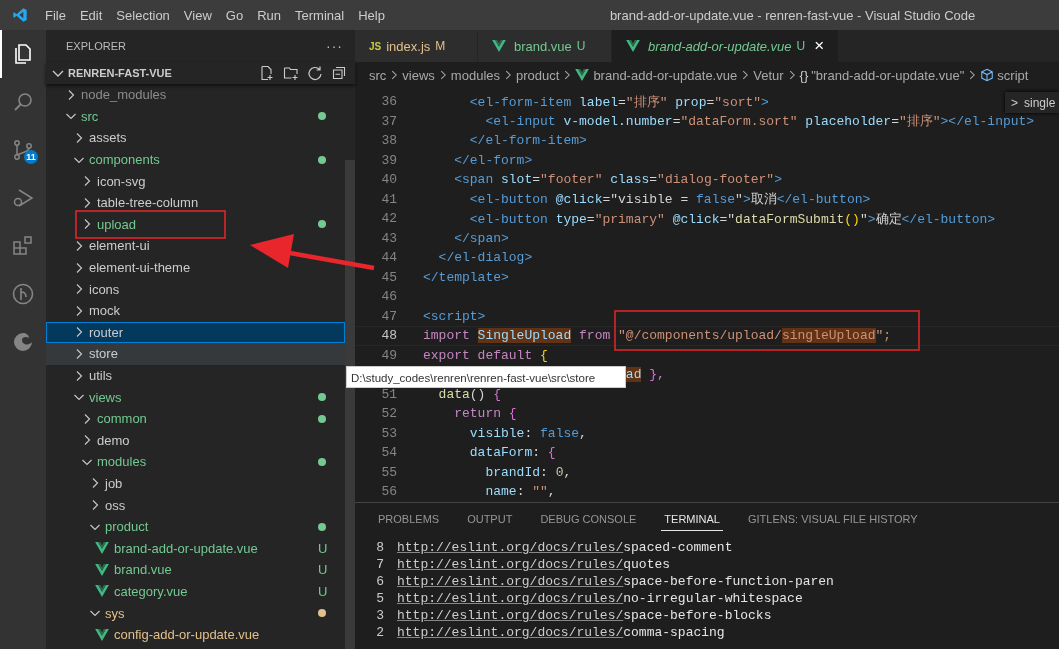  Describe the element at coordinates (195, 95) in the screenshot. I see `tree-item: node_modules` at that location.